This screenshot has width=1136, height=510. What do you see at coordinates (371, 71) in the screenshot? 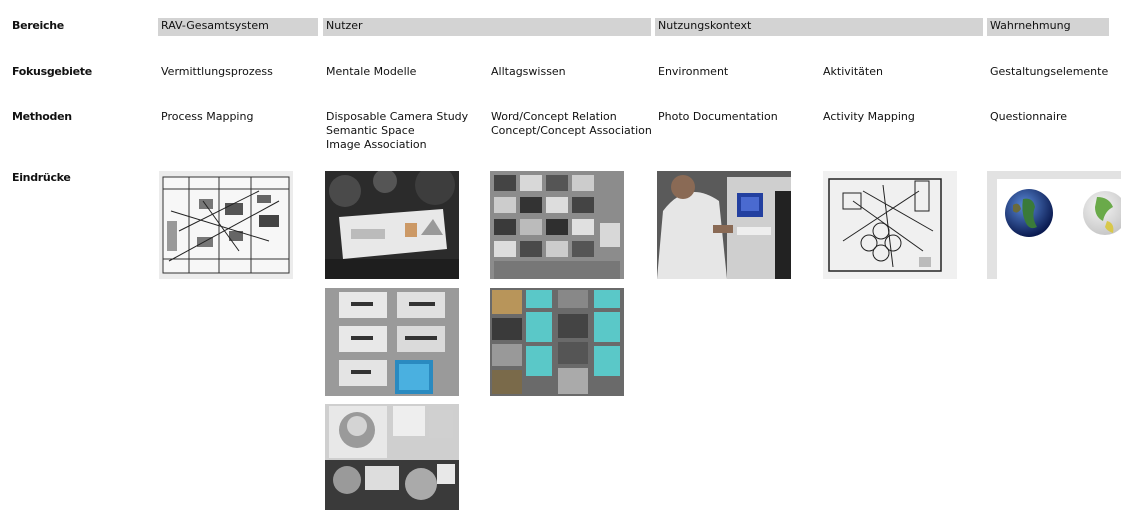
I see `focus-mentale-modelle: Mentale Modelle` at bounding box center [371, 71].